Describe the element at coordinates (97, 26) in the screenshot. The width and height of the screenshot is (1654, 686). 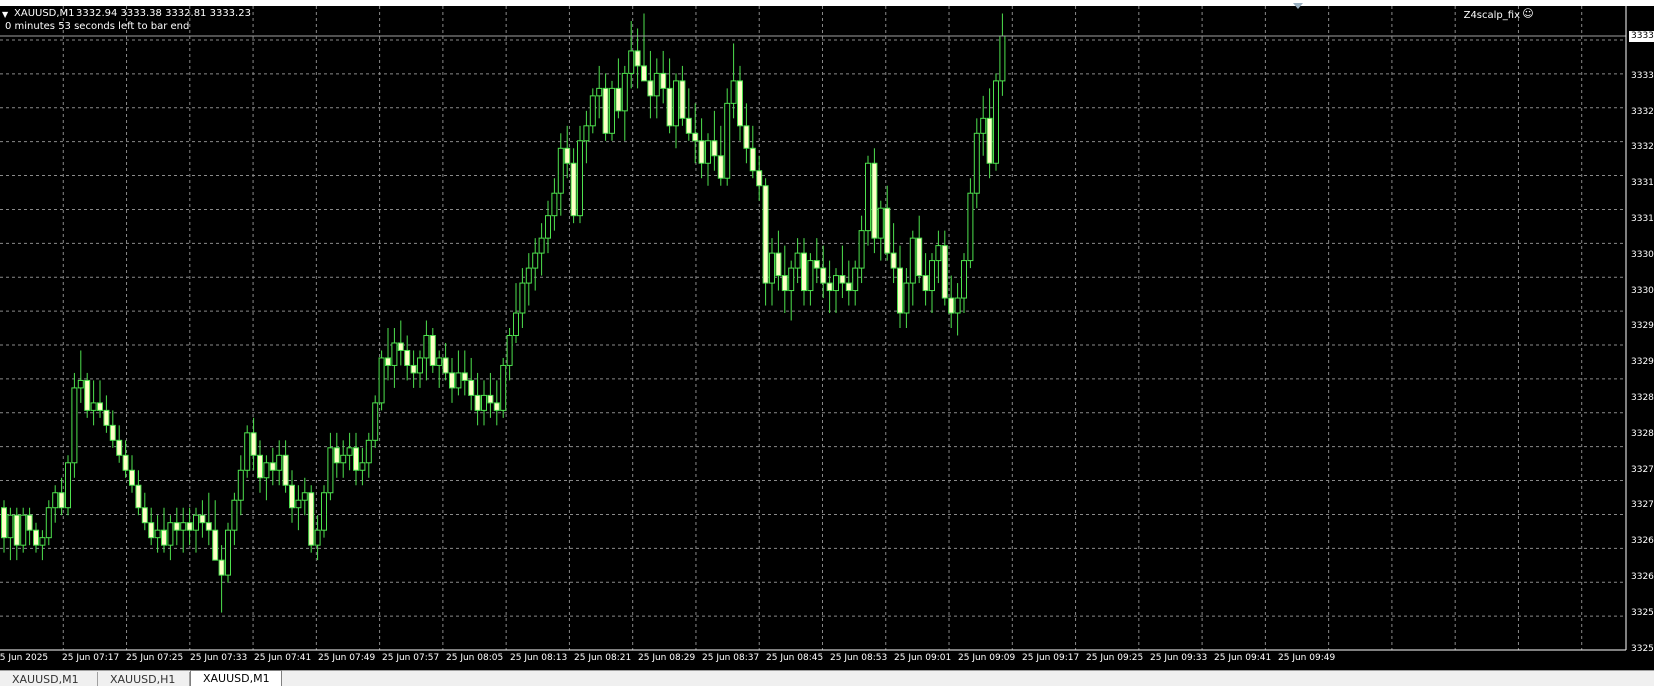
I see `bar-countdown: 0 minutes 53 seconds left to bar end` at that location.